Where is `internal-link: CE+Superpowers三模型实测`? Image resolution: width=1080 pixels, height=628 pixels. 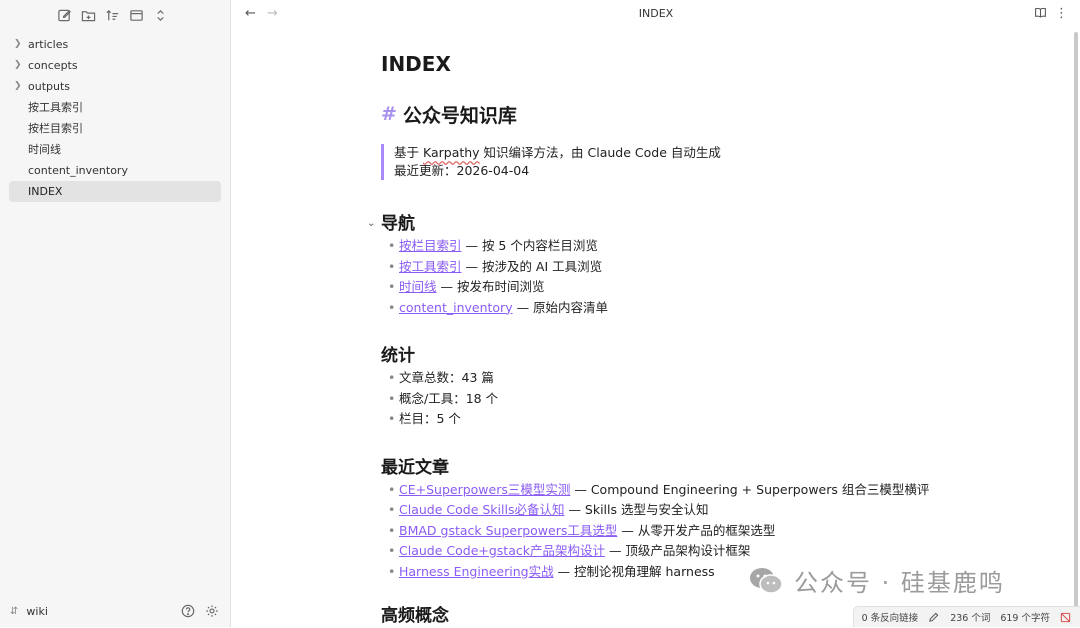
internal-link: CE+Superpowers三模型实测 is located at coordinates (484, 489).